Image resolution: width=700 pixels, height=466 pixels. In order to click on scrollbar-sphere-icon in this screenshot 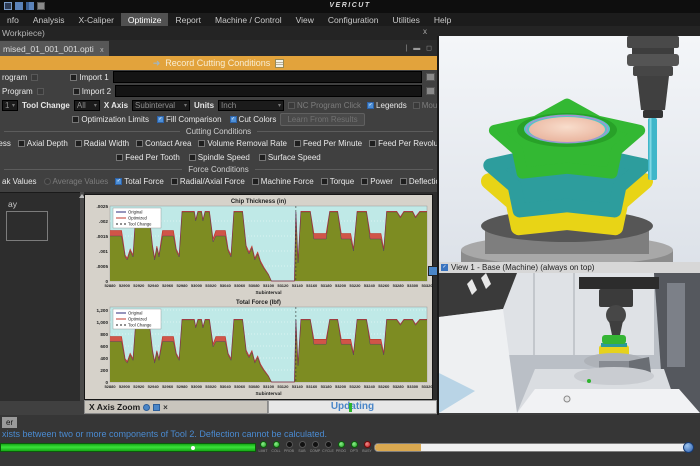, I will do `click(688, 447)`.